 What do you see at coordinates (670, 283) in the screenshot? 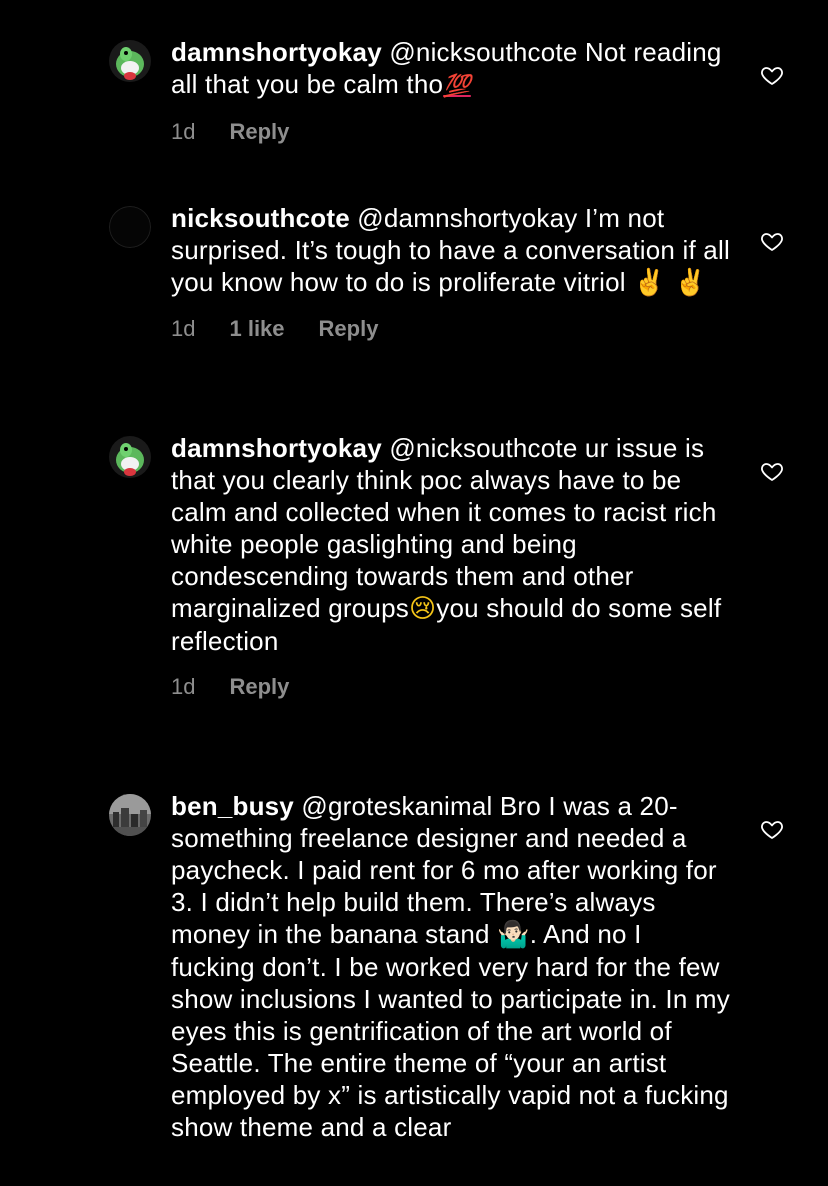
I see `victory-hand-emoji: ✌️ ✌️` at bounding box center [670, 283].